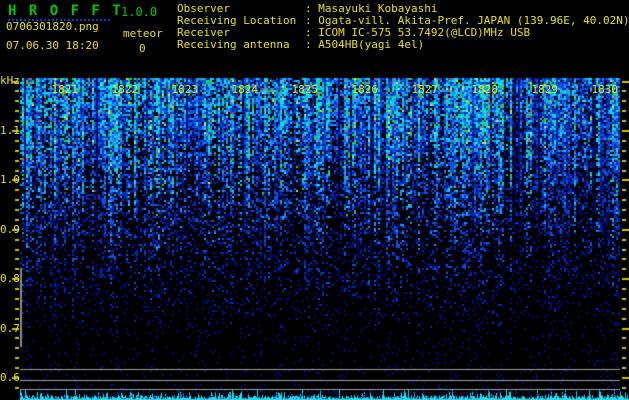  What do you see at coordinates (10, 377) in the screenshot?
I see `y-tick-label: 0.6` at bounding box center [10, 377].